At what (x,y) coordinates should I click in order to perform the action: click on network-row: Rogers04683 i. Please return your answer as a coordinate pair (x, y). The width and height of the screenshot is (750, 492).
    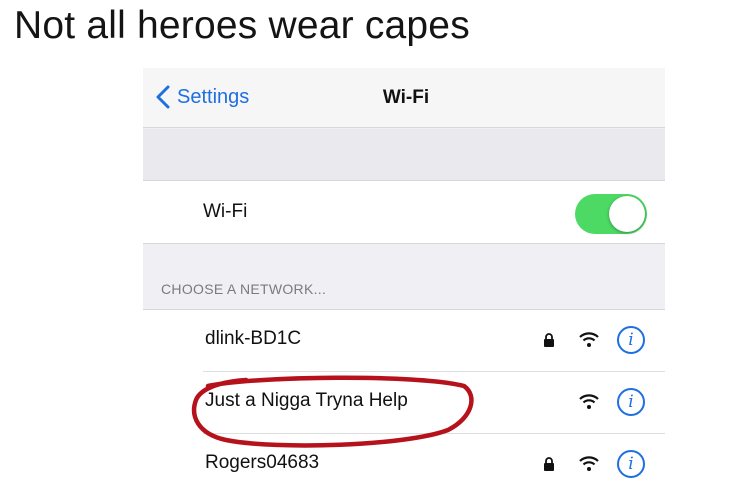
    Looking at the image, I should click on (404, 463).